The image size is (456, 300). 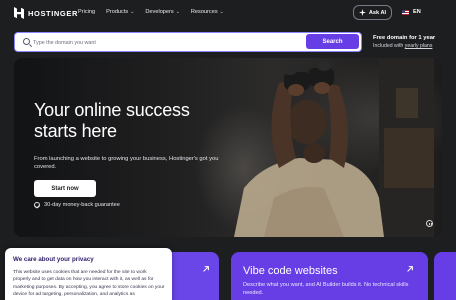 I want to click on promo-subtitle: Included with yearly plans, so click(x=404, y=46).